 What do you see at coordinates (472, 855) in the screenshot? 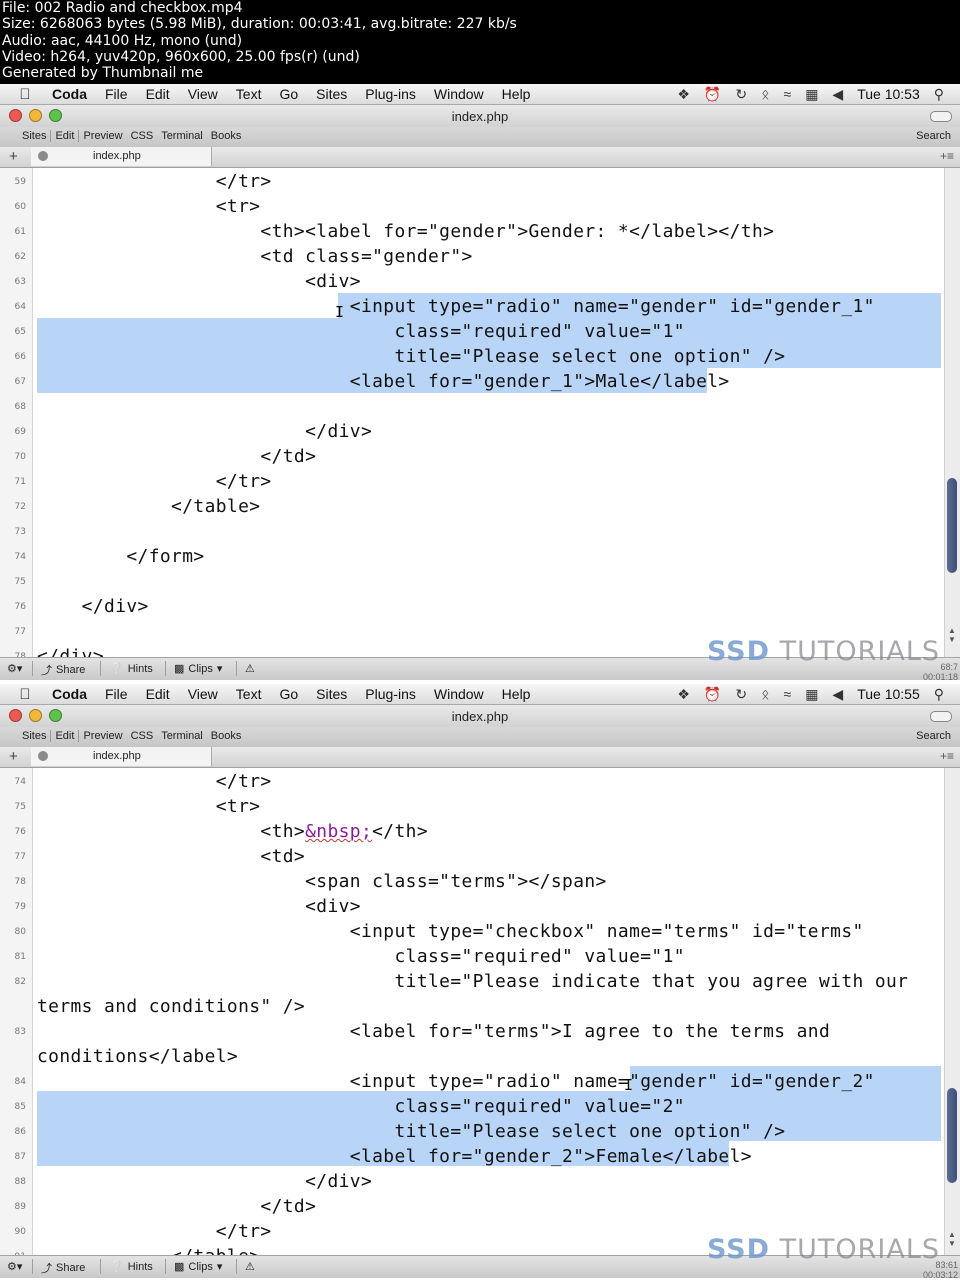
I see `code-line: 77 <td>` at bounding box center [472, 855].